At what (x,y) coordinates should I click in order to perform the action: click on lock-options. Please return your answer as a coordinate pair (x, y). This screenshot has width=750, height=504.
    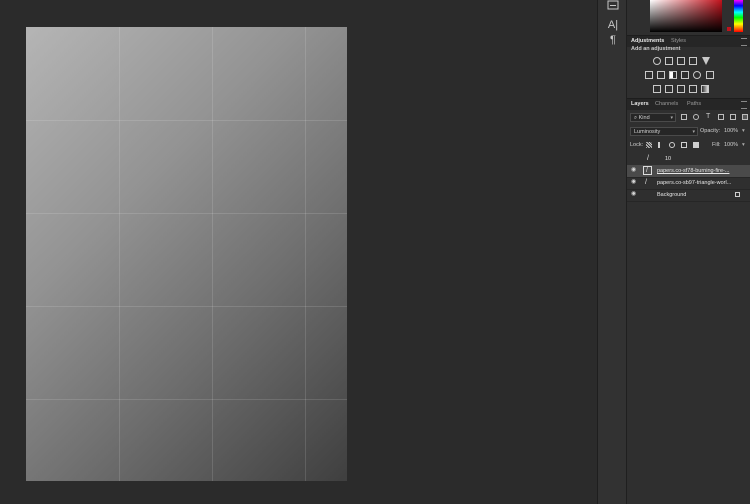
    Looking at the image, I should click on (673, 146).